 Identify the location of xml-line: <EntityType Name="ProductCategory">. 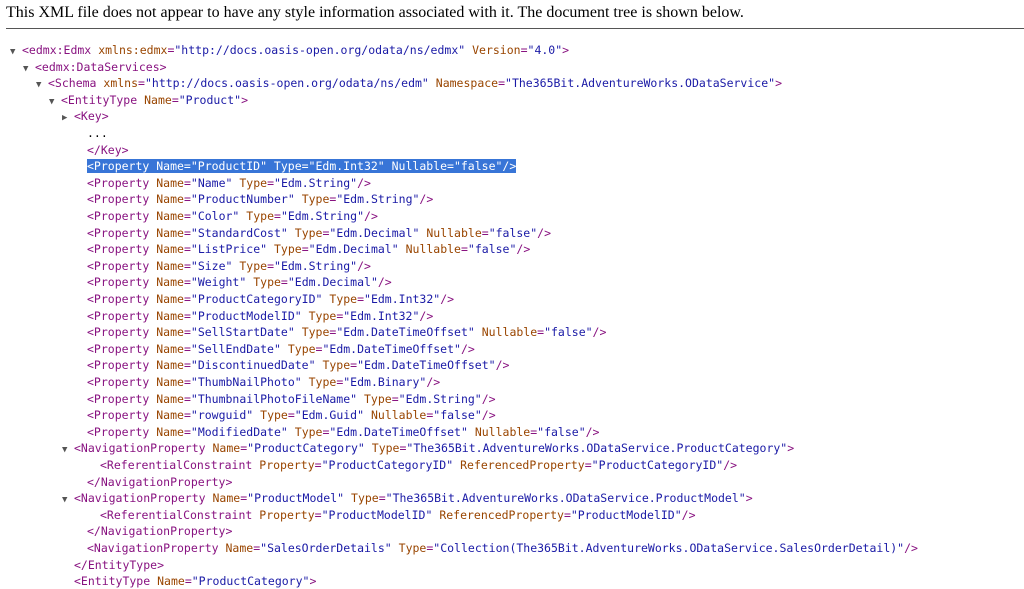
(195, 581).